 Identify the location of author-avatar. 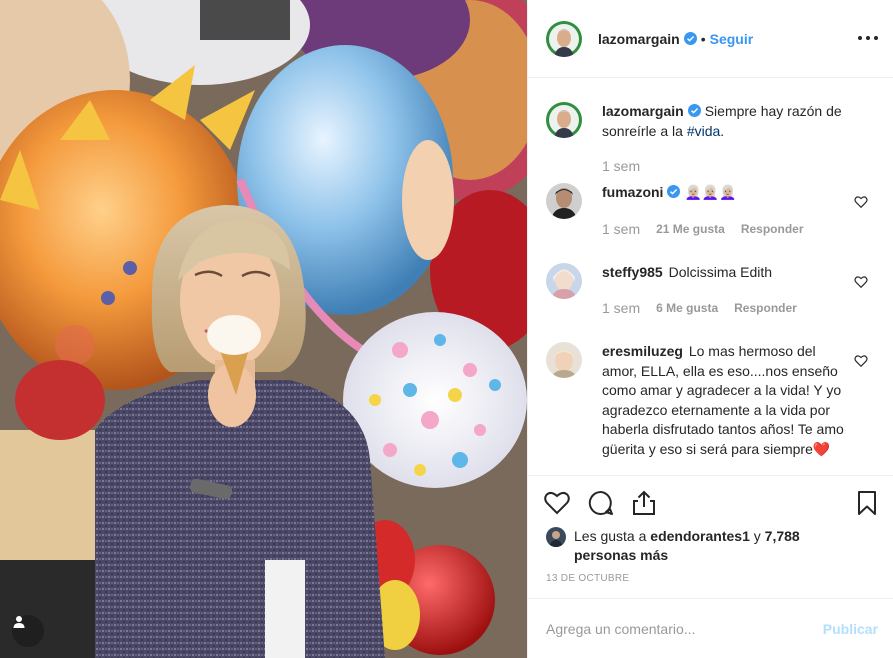
(564, 38).